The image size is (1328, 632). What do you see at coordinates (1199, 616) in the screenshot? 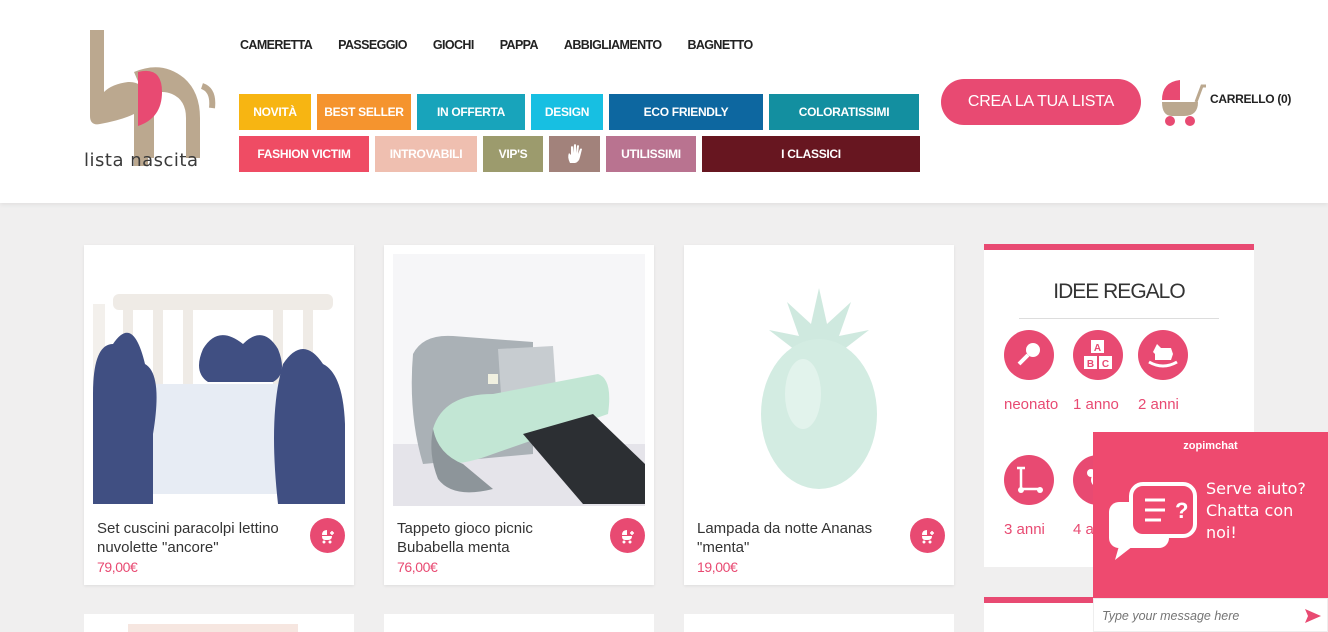
I see `chat-message-input` at bounding box center [1199, 616].